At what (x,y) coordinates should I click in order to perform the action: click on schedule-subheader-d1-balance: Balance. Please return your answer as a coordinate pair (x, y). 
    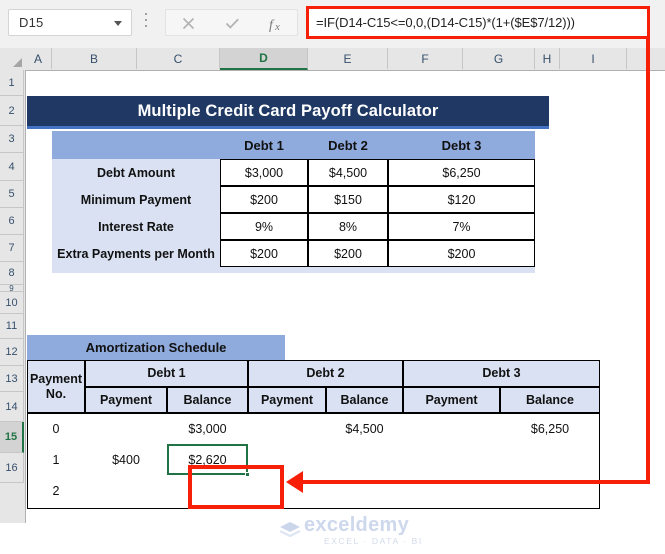
    Looking at the image, I should click on (207, 400).